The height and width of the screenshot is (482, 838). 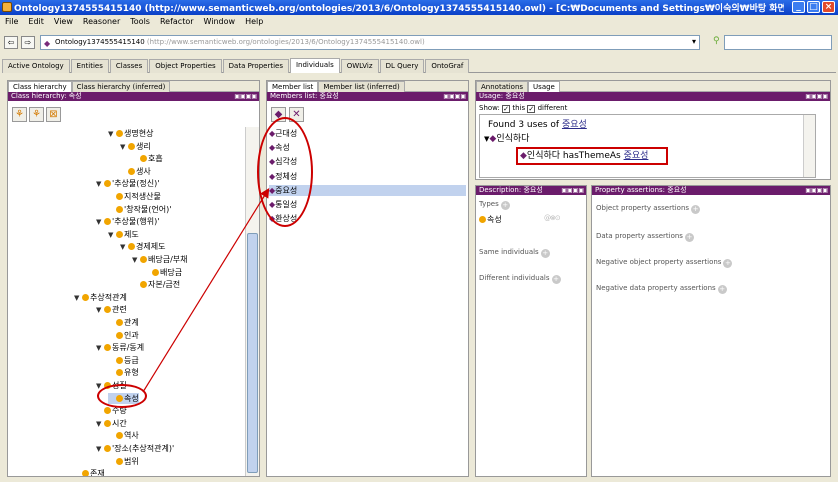 What do you see at coordinates (135, 171) in the screenshot?
I see `class-tree-item: 생사` at bounding box center [135, 171].